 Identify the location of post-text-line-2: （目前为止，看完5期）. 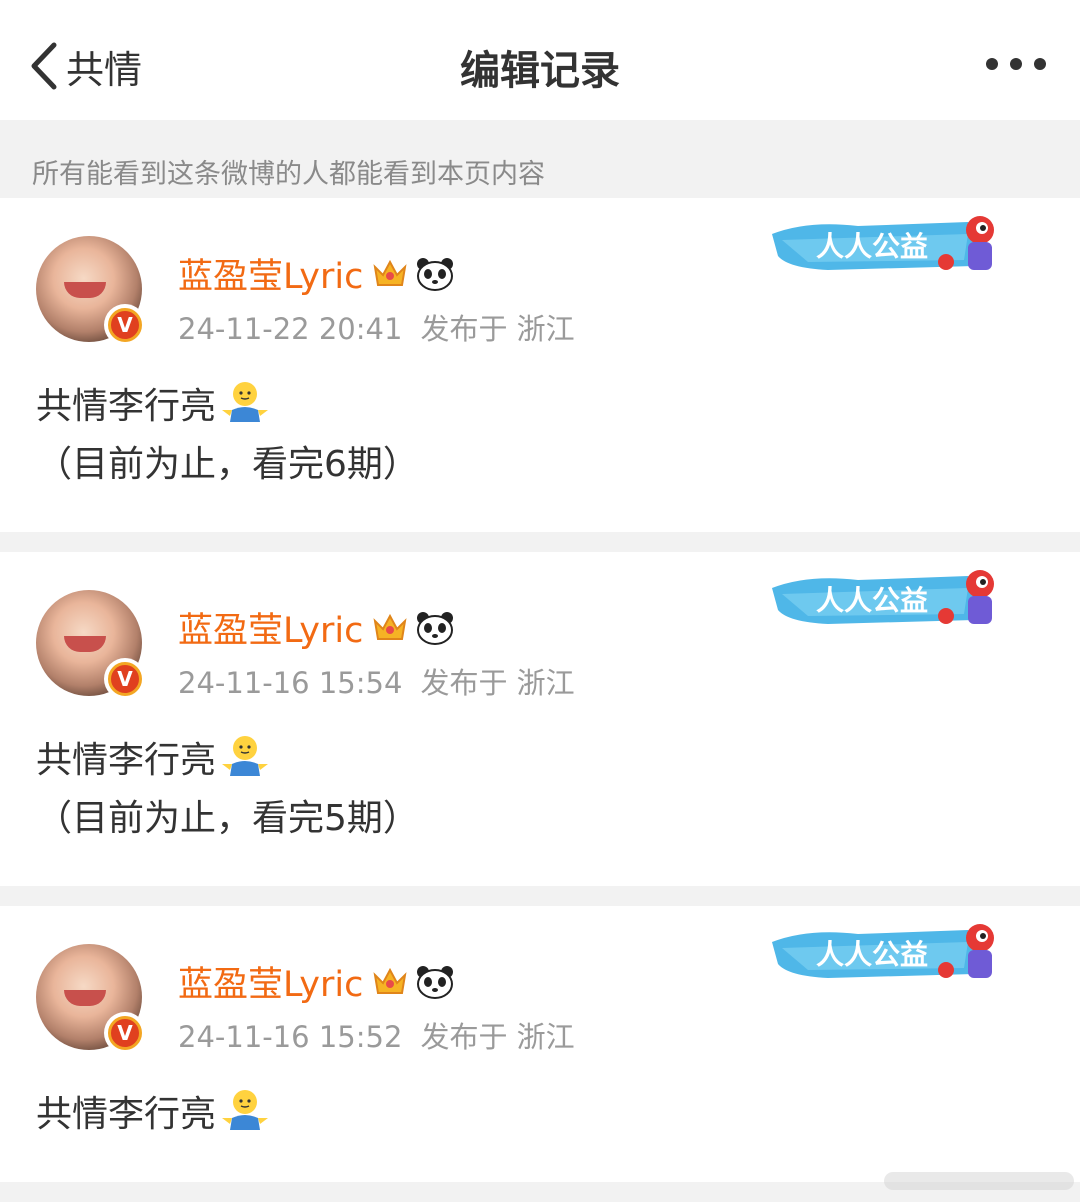
(227, 818).